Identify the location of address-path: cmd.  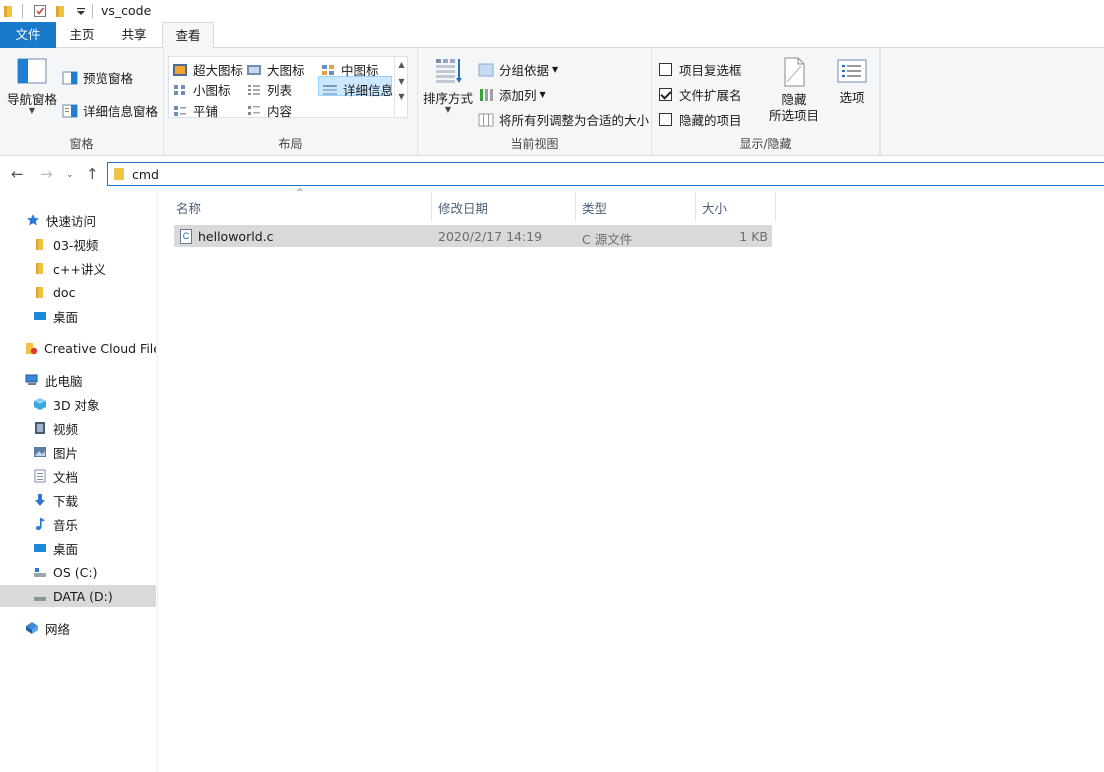
(145, 174).